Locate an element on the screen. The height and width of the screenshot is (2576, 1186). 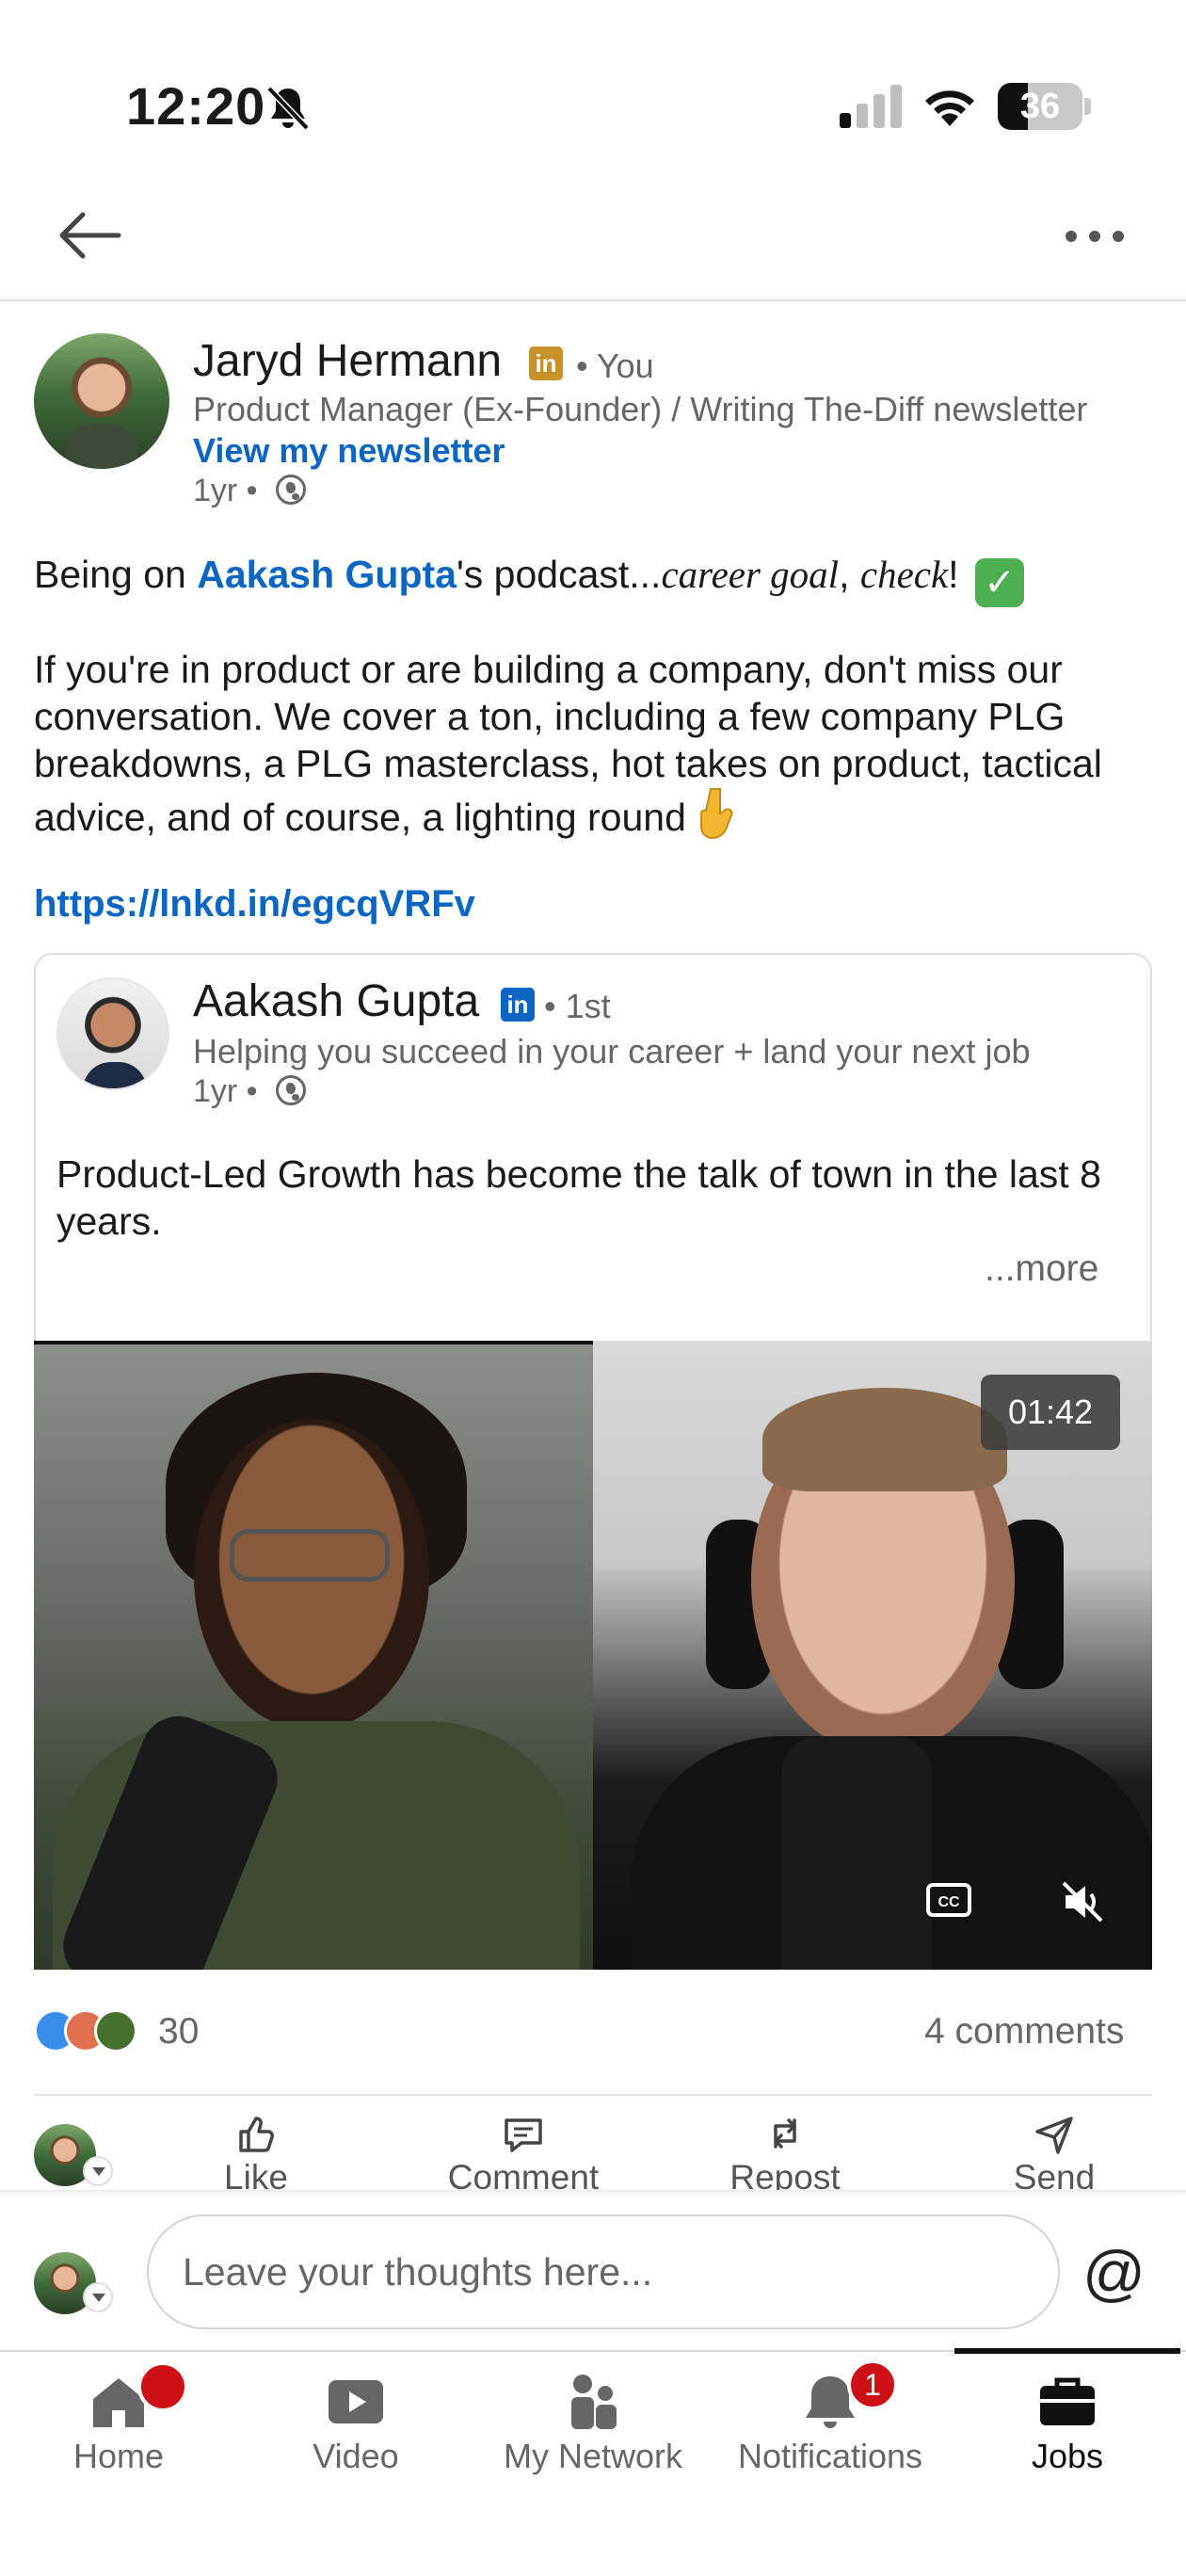
nav-home: Home is located at coordinates (118, 2417).